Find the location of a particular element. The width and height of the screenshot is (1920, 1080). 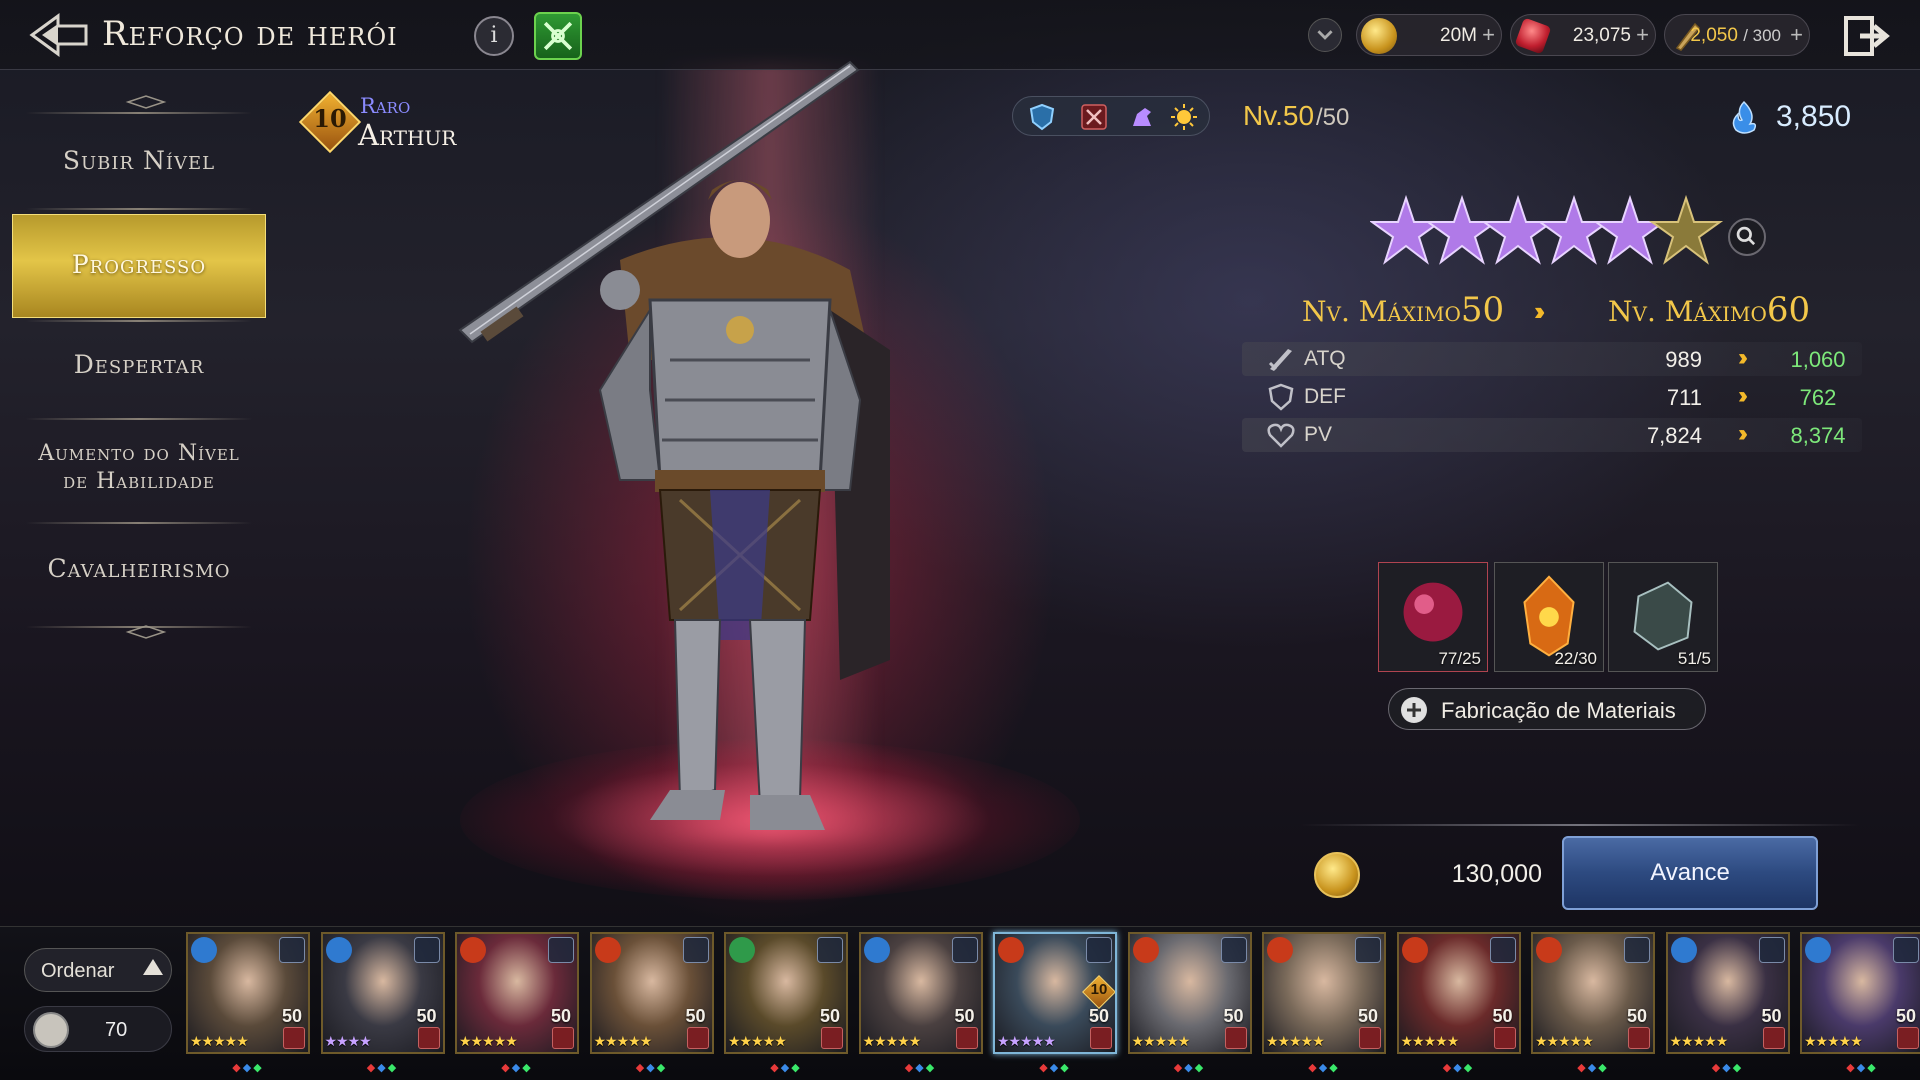

stamina-max: / 300 is located at coordinates (1762, 35).